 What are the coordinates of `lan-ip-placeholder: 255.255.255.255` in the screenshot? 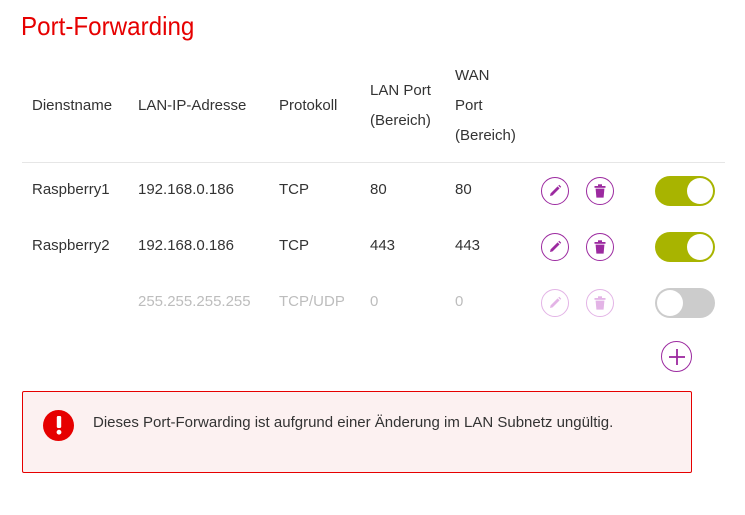 It's located at (194, 302).